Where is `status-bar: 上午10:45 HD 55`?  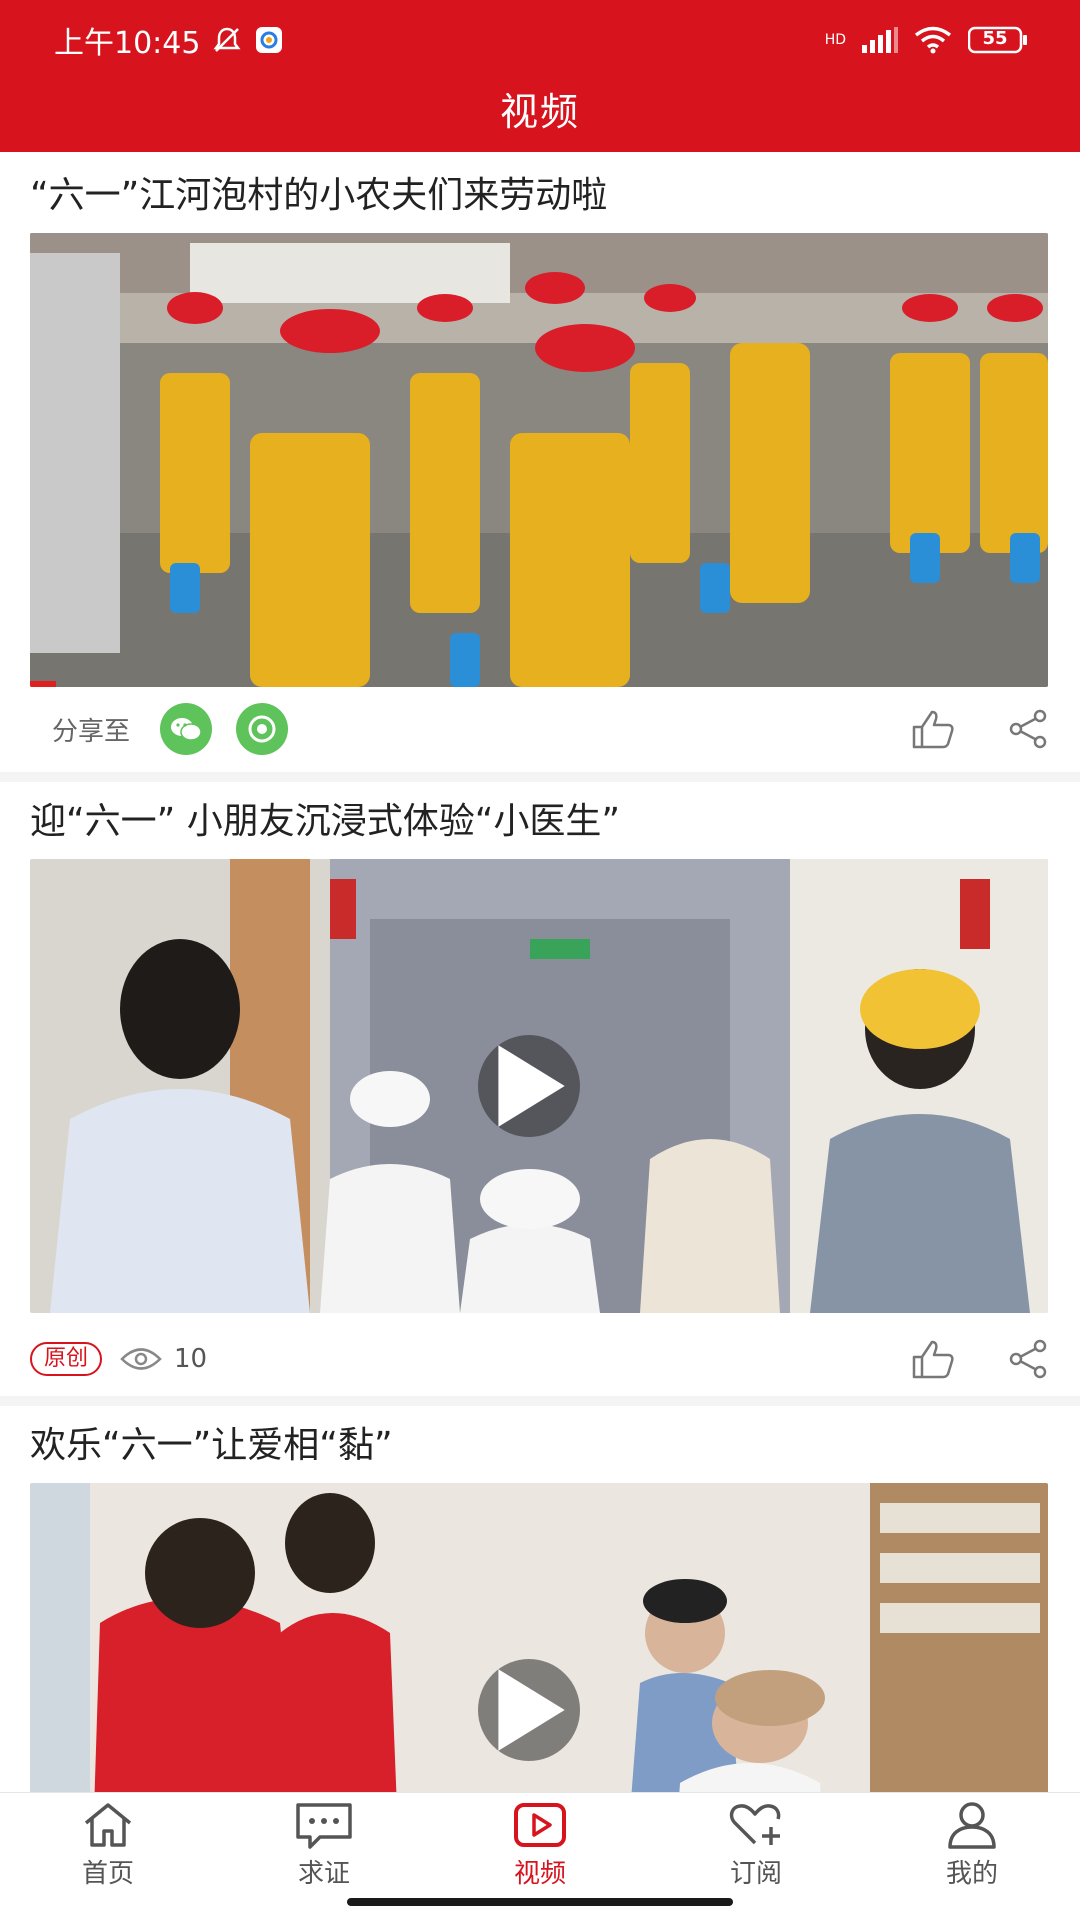 status-bar: 上午10:45 HD 55 is located at coordinates (540, 40).